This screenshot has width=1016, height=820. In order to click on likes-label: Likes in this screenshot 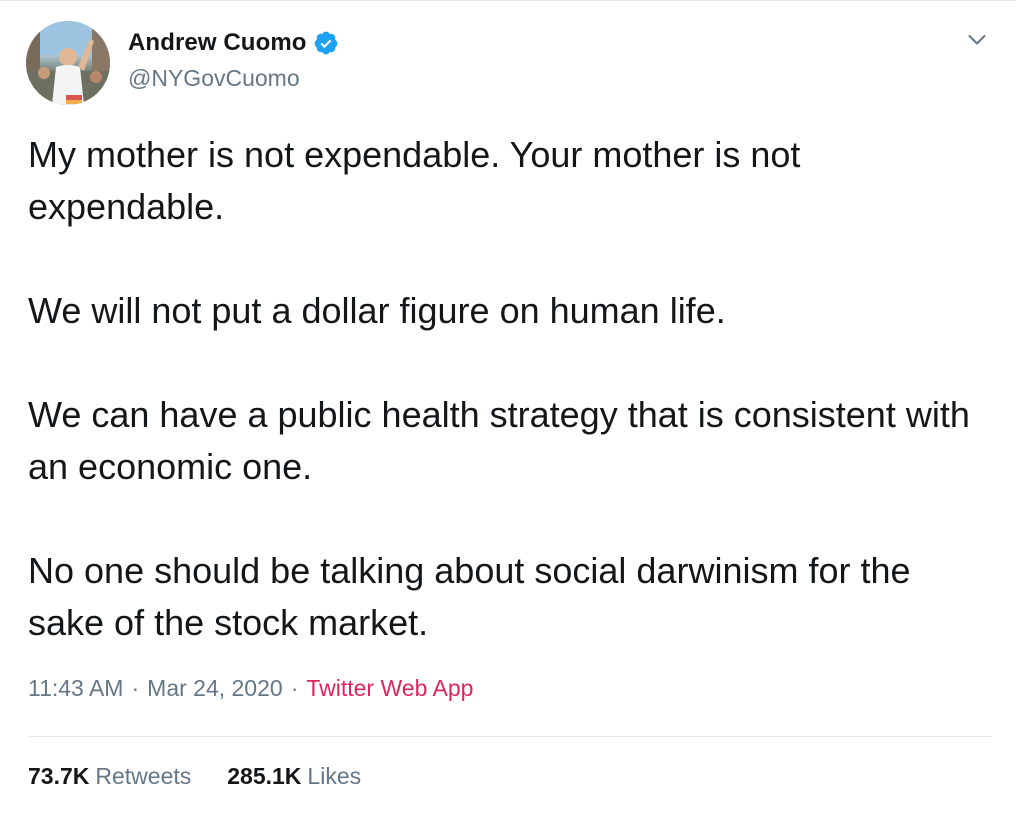, I will do `click(334, 776)`.